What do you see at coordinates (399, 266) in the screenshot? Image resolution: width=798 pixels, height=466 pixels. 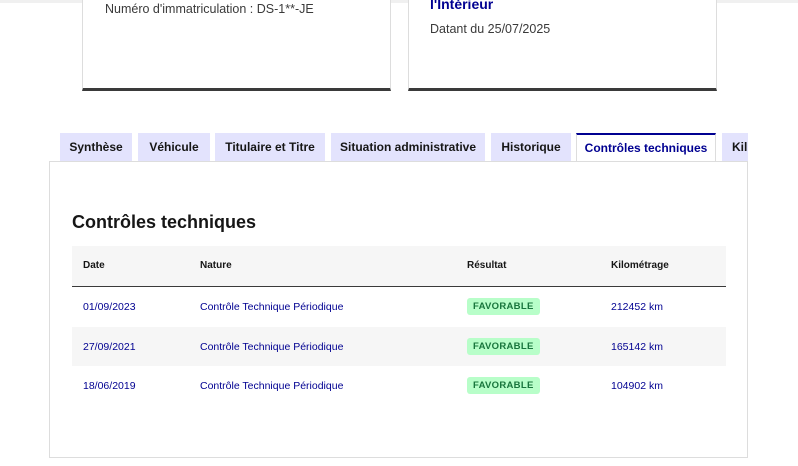 I see `table-header: Date Nature Résultat Kilométrage` at bounding box center [399, 266].